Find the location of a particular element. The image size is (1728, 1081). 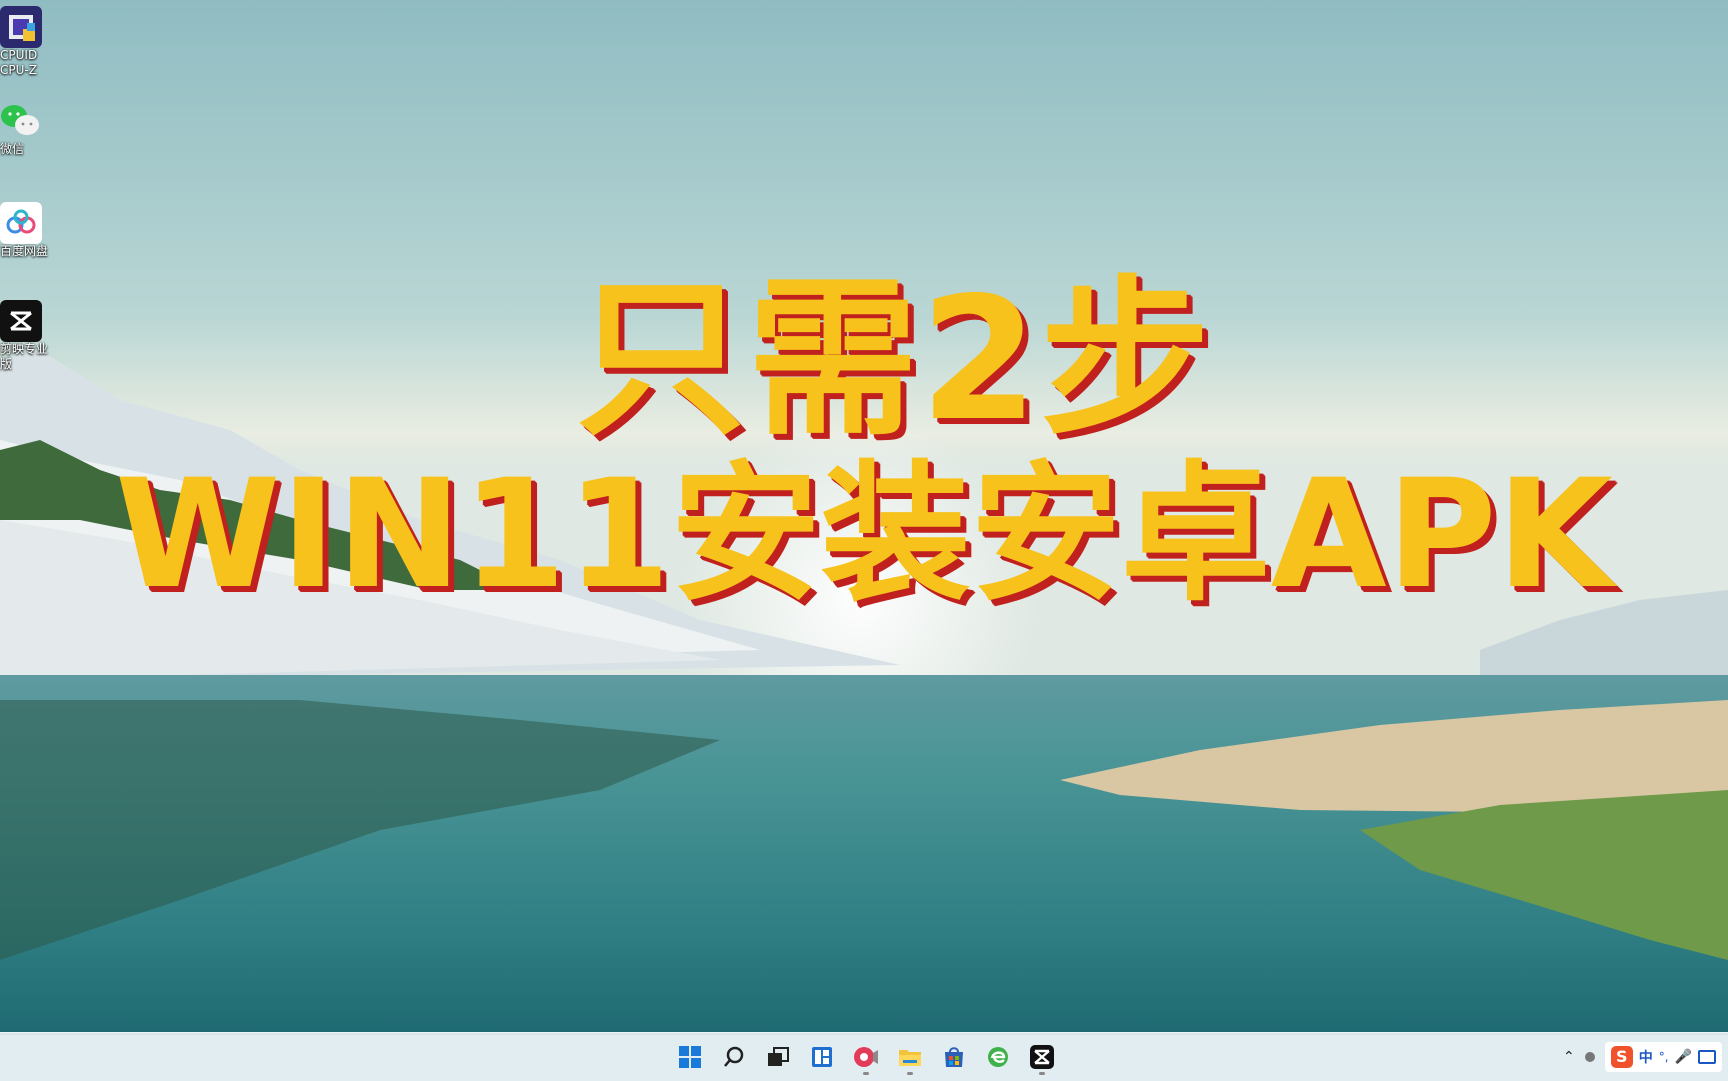

desktop-icon-cpuz: CPUID CPU-Z is located at coordinates (28, 42).